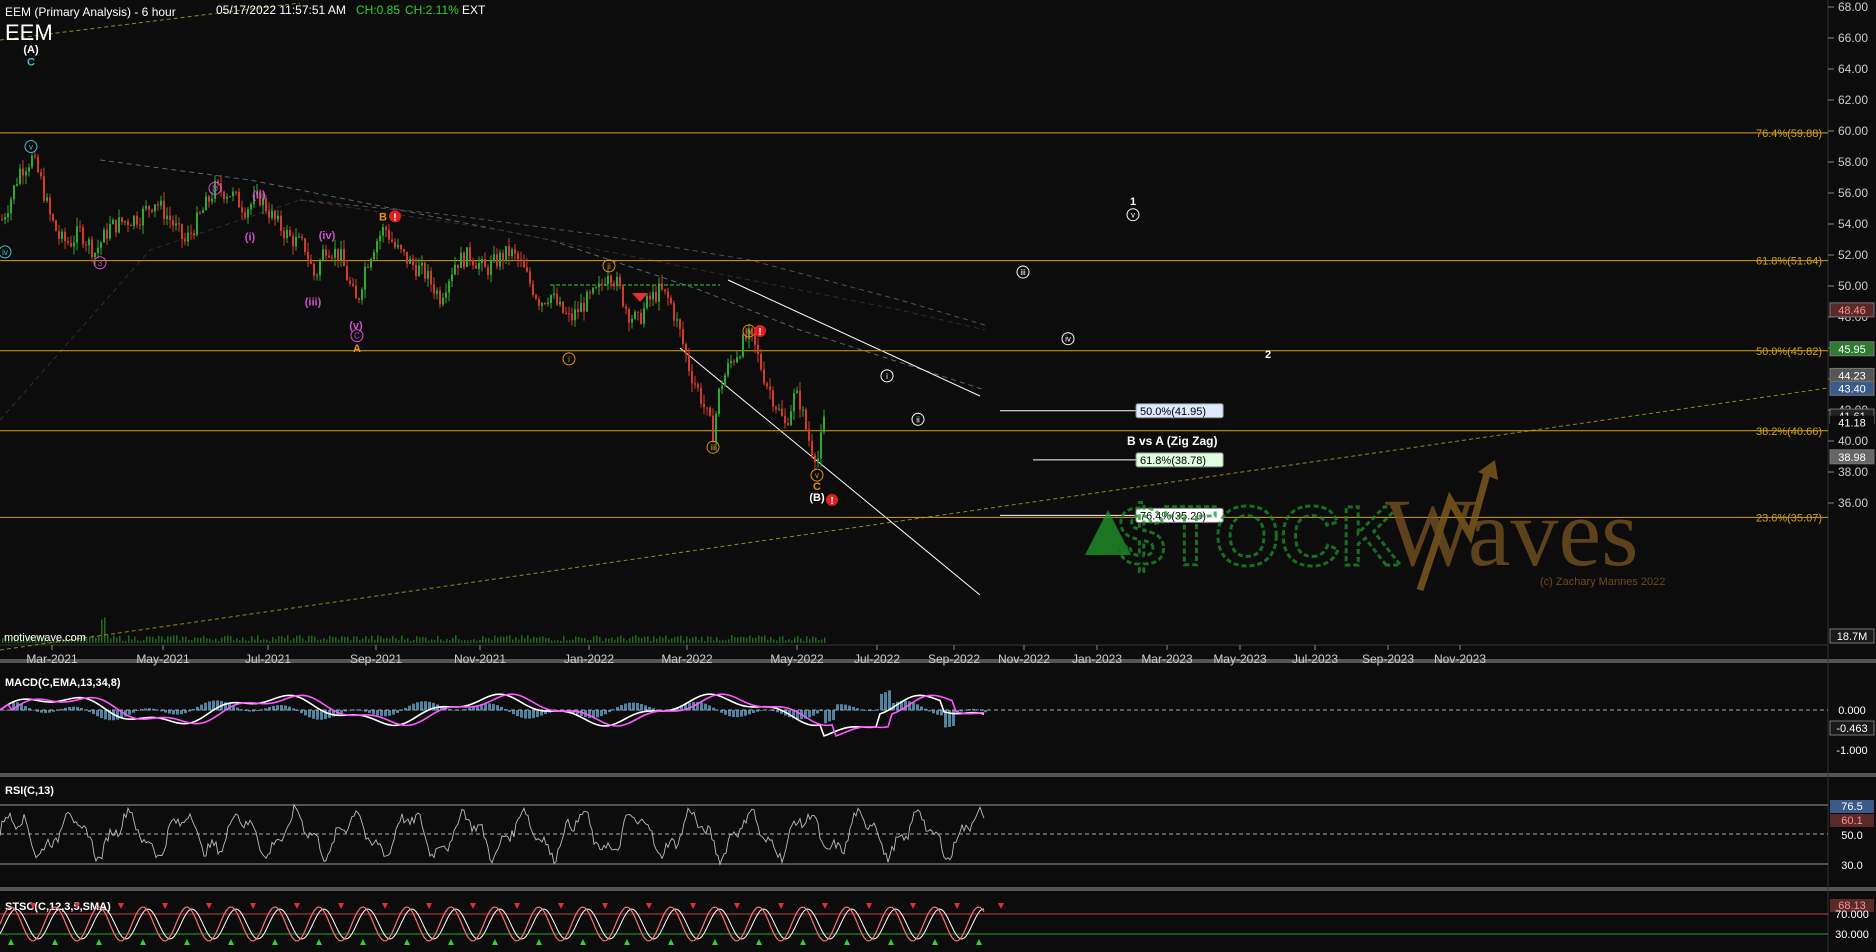 This screenshot has height=952, width=1876. What do you see at coordinates (1853, 38) in the screenshot?
I see `price-tick-label: 66.00` at bounding box center [1853, 38].